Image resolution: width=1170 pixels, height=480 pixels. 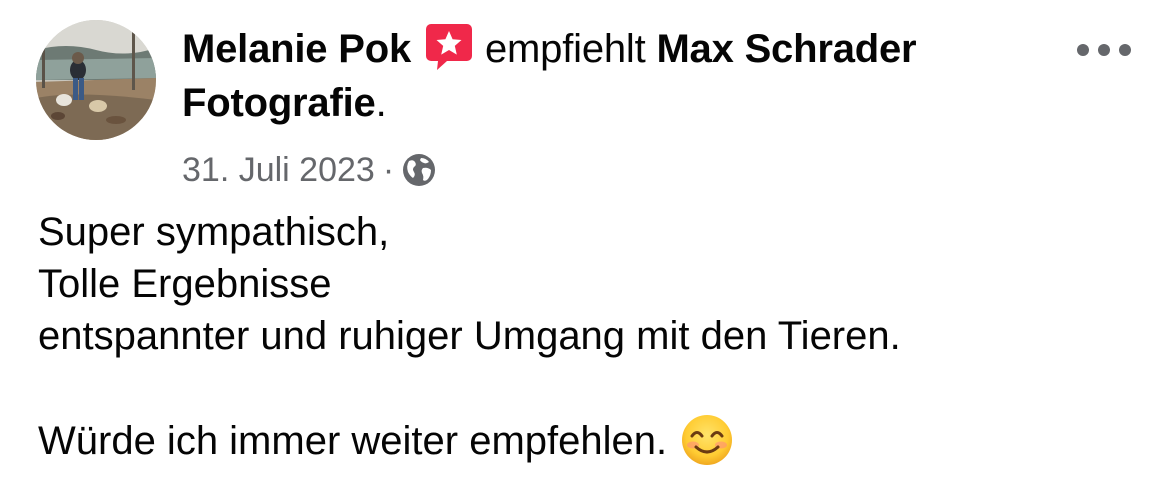 I want to click on recommendation-star-icon, so click(x=449, y=47).